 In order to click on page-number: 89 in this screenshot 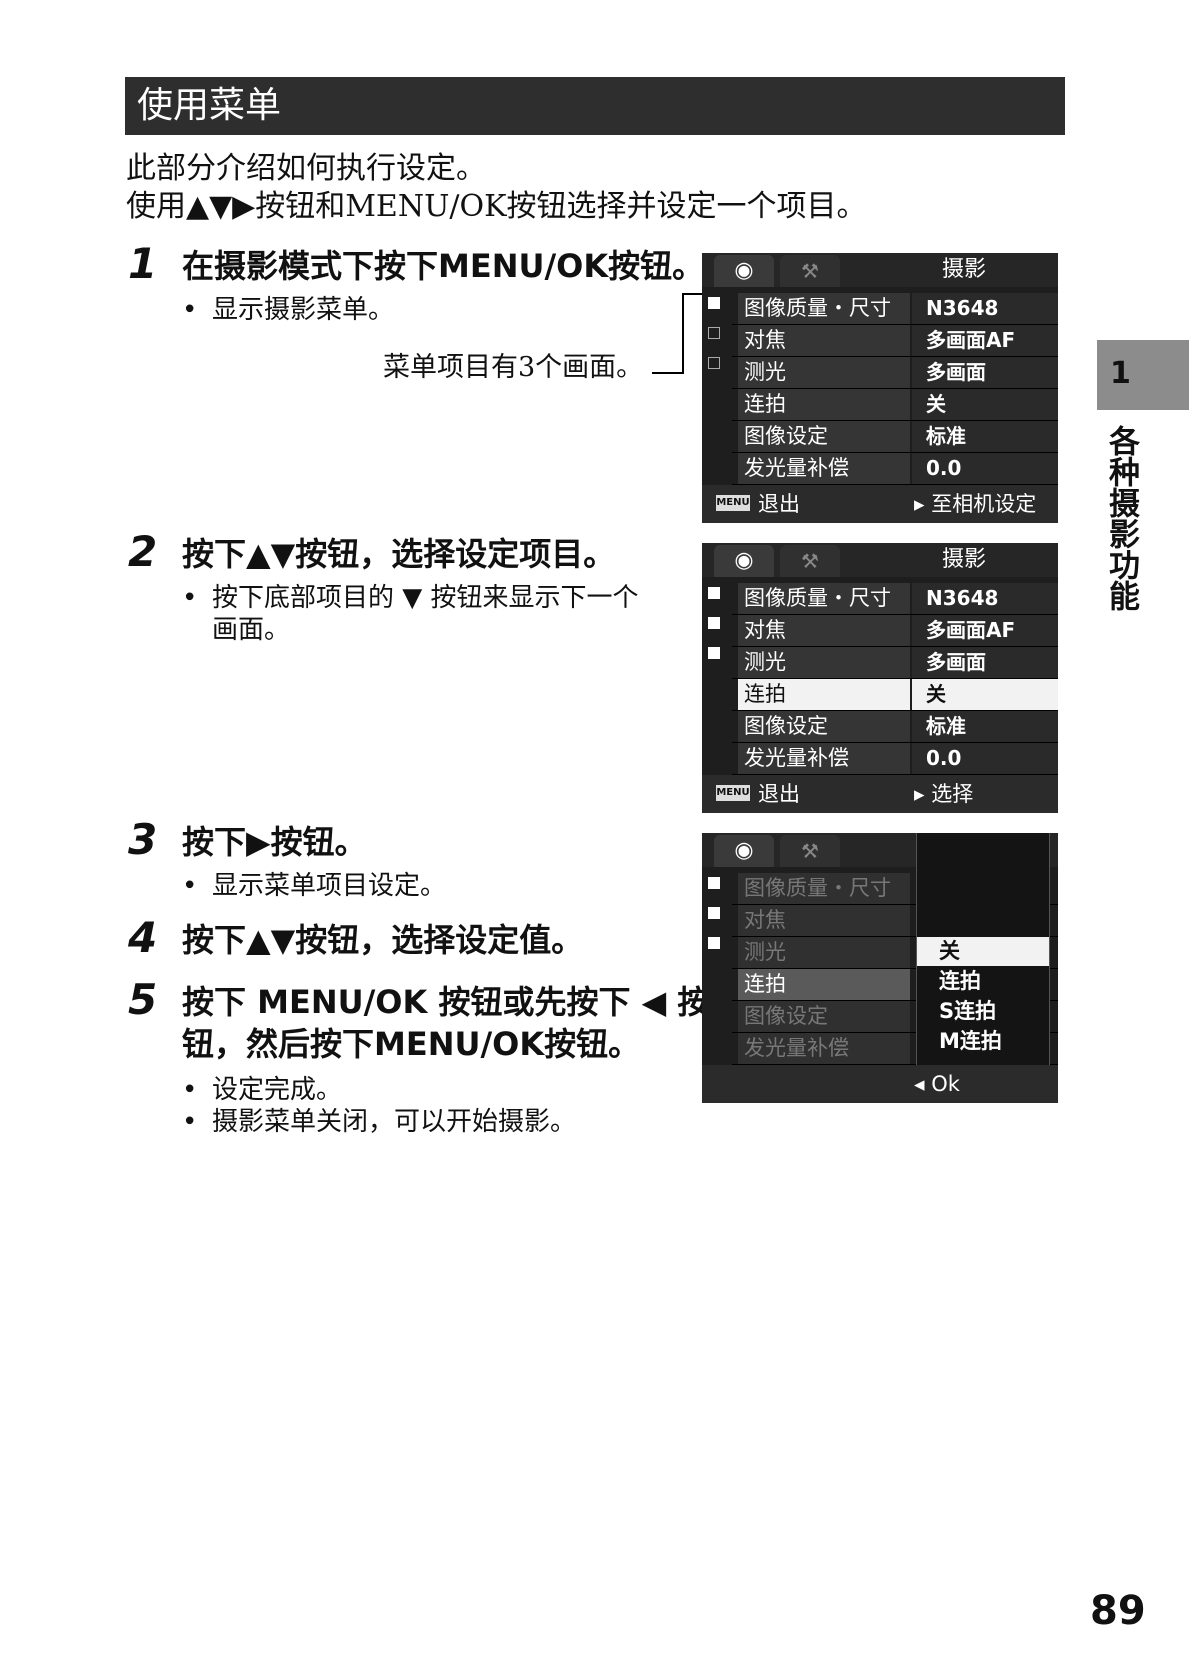, I will do `click(1118, 1611)`.